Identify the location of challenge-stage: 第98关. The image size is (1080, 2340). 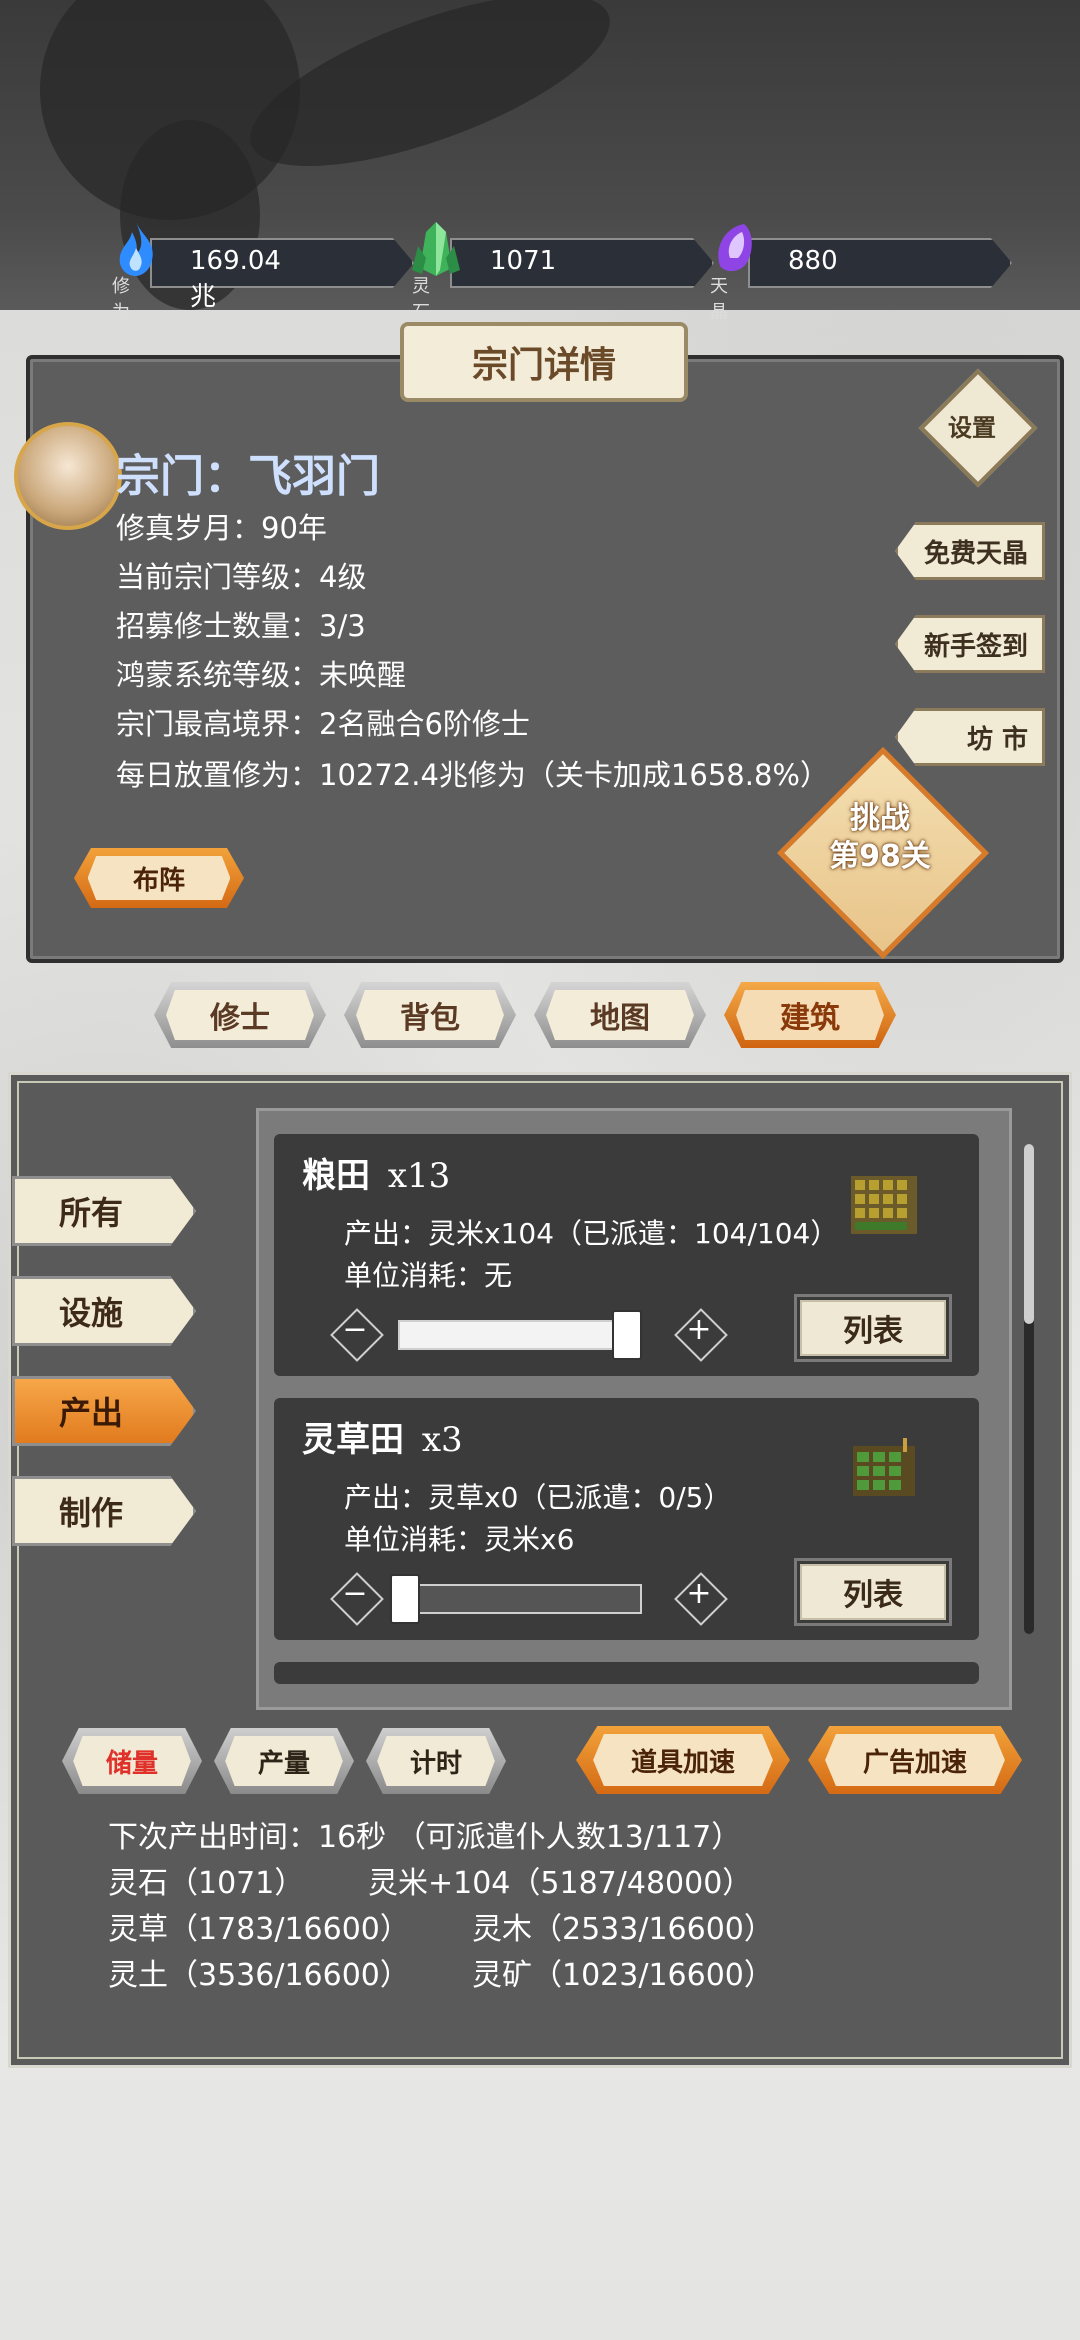
(880, 856).